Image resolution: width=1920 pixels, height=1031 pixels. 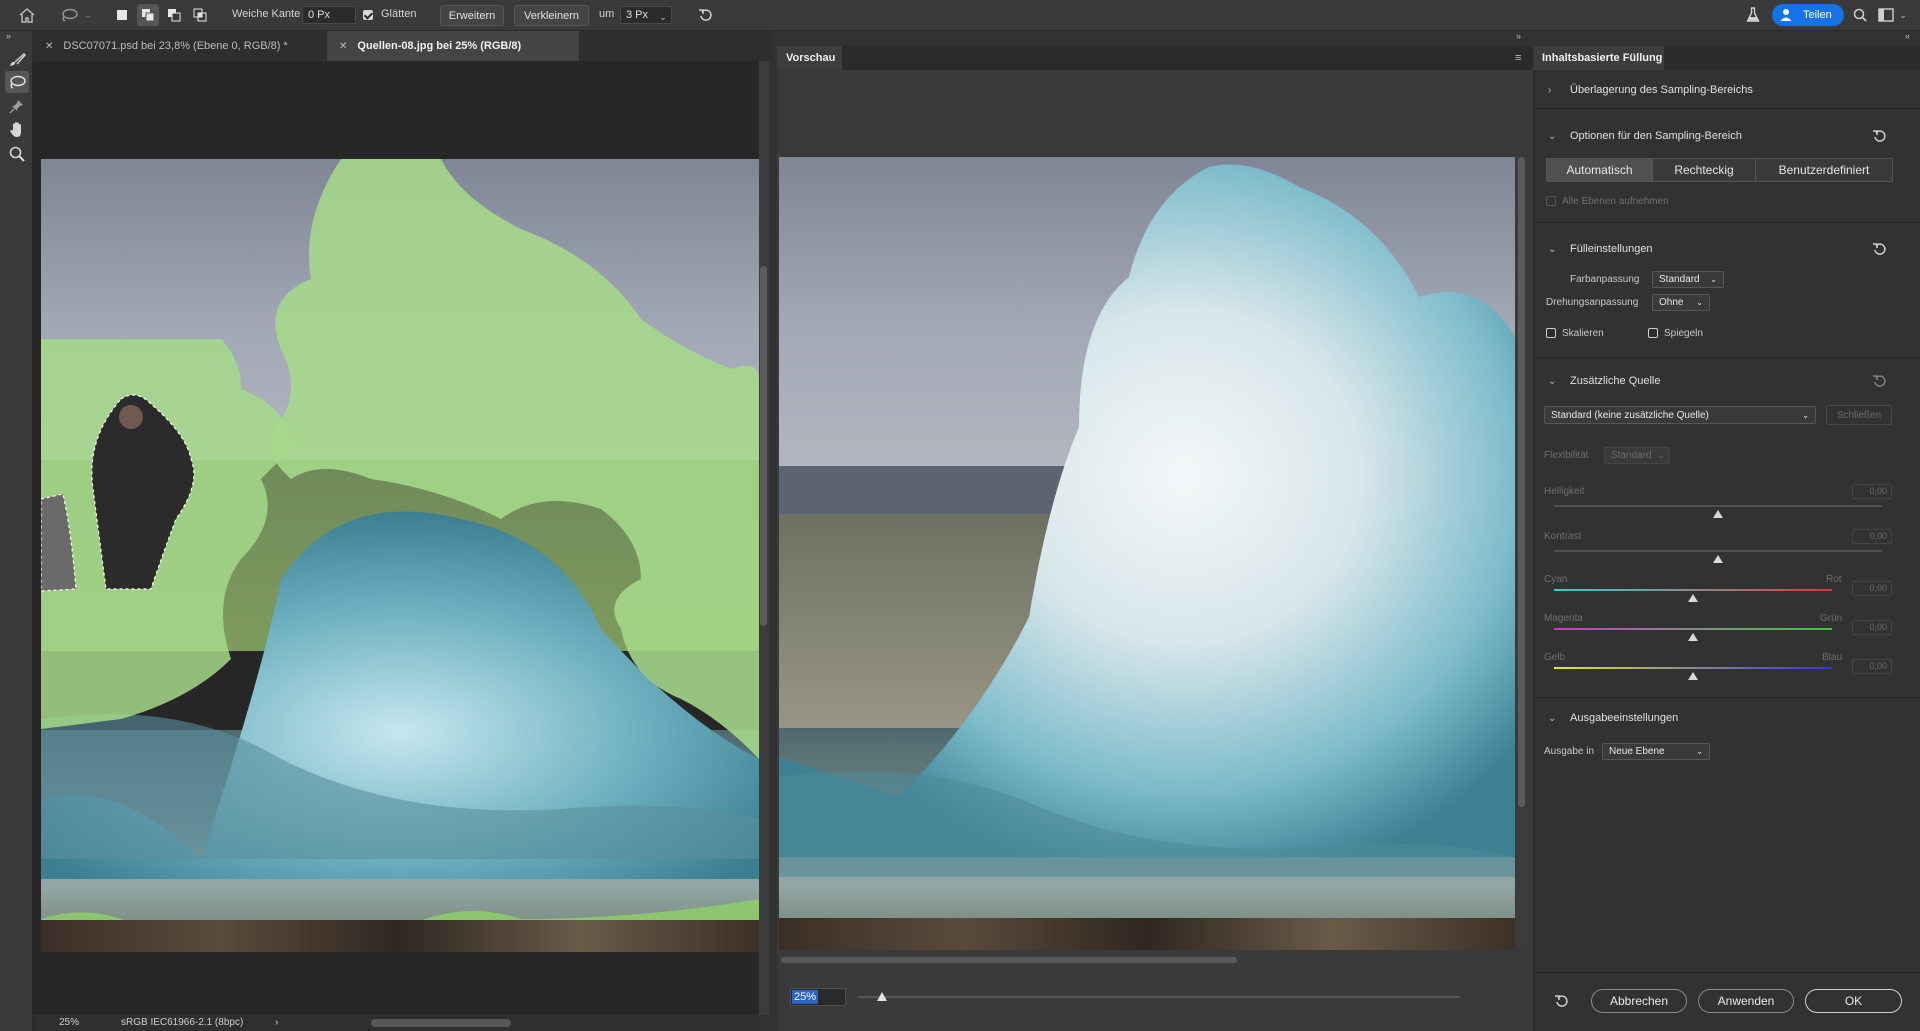 What do you see at coordinates (1564, 491) in the screenshot?
I see `brightness-label: Helligkeit` at bounding box center [1564, 491].